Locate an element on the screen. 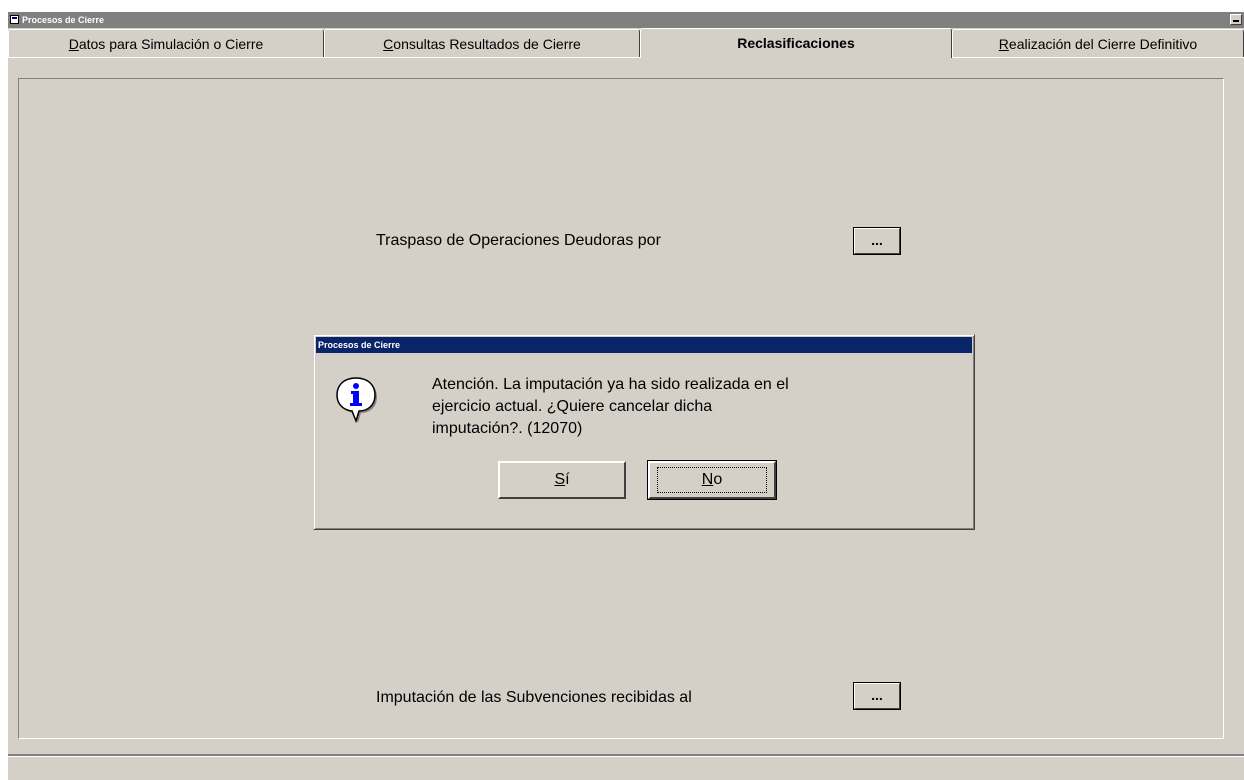  status-separator is located at coordinates (626, 755).